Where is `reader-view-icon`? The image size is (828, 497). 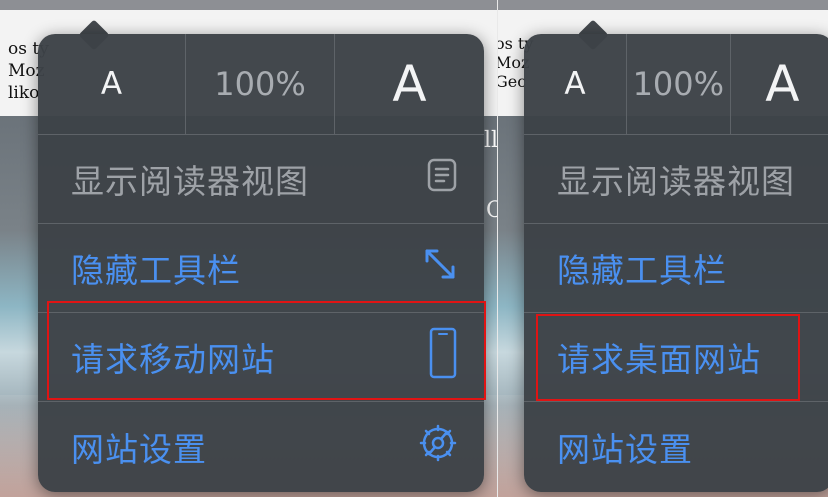
reader-view-icon is located at coordinates (442, 179).